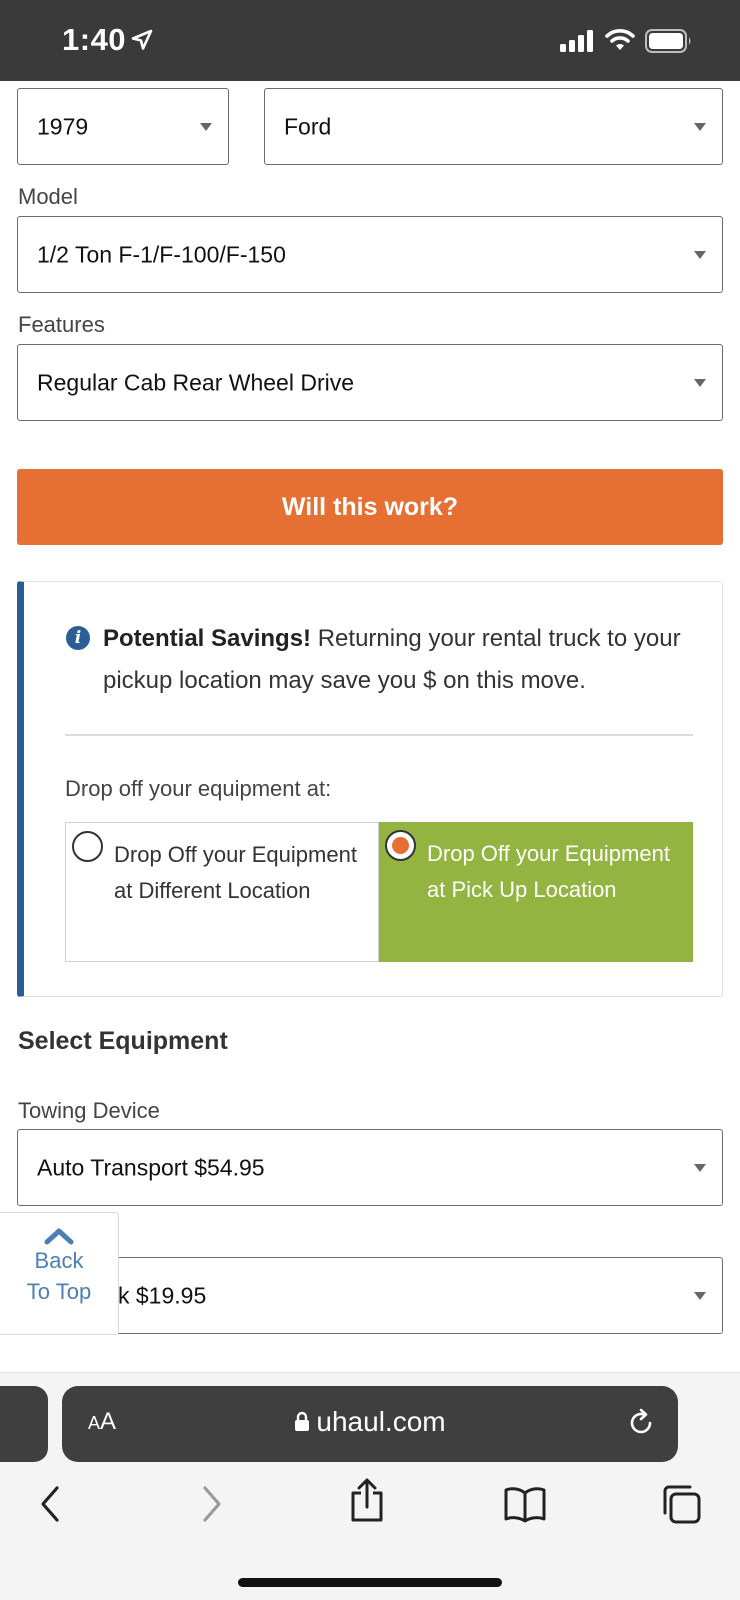 The image size is (740, 1600). I want to click on location-arrow-icon, so click(142, 39).